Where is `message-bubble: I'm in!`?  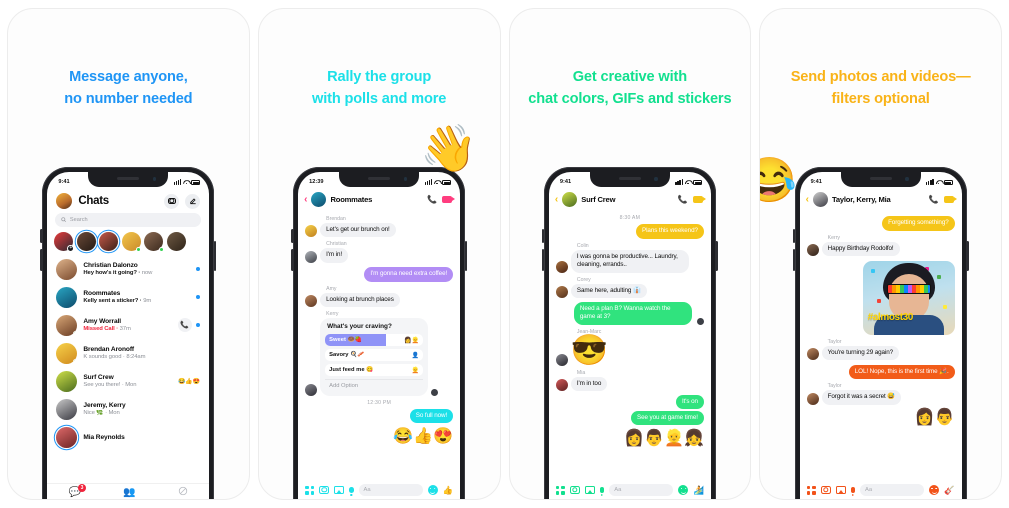
message-bubble: I'm in! is located at coordinates (334, 255).